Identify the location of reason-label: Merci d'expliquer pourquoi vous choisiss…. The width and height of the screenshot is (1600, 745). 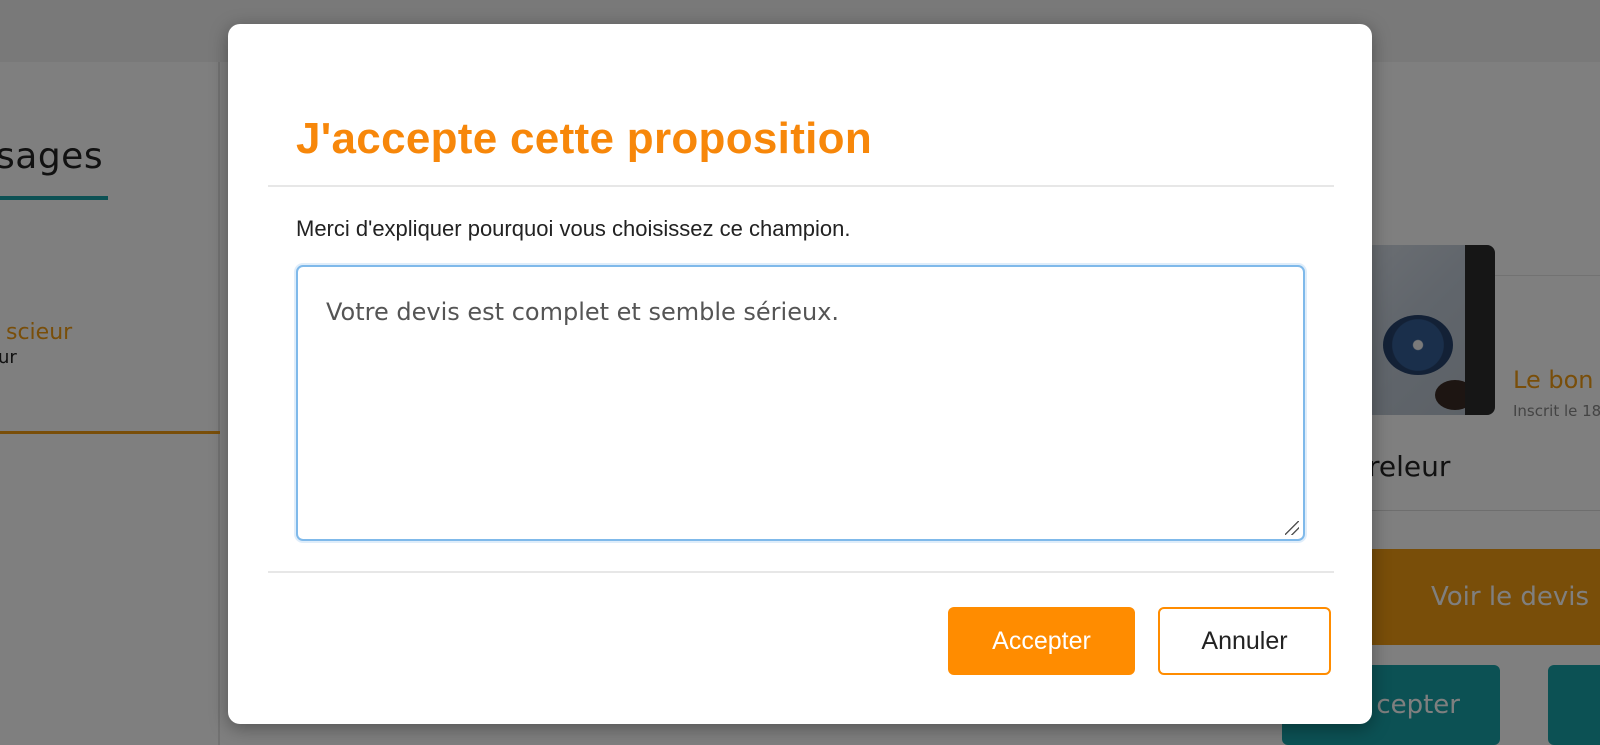
(573, 228).